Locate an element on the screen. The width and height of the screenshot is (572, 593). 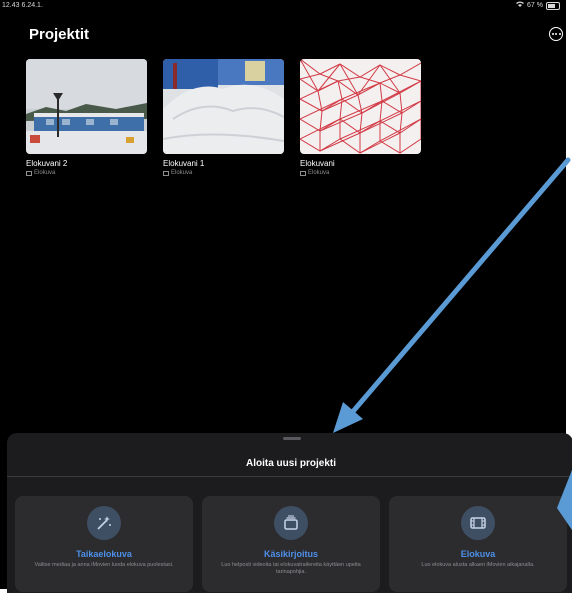
status-date: 6.24.1. is located at coordinates (32, 5).